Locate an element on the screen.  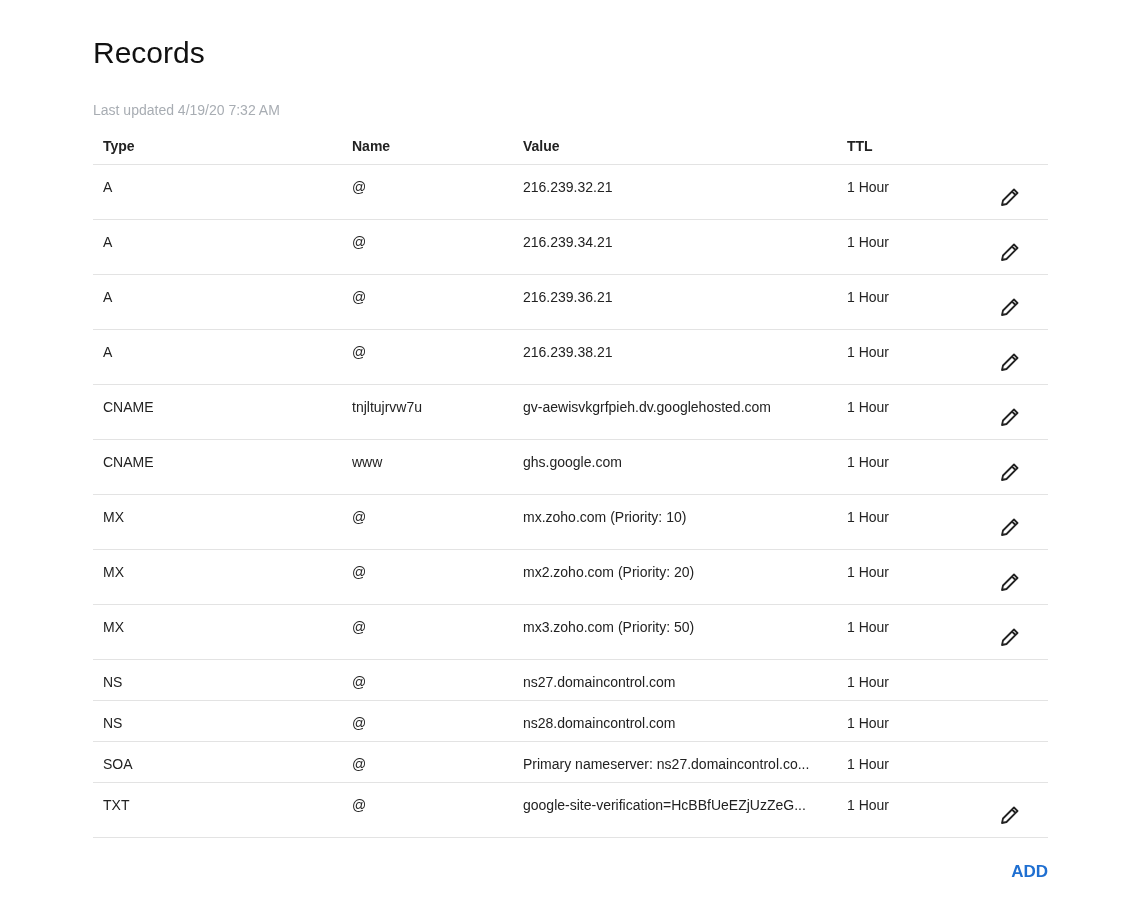
column-header: Value is located at coordinates (541, 147).